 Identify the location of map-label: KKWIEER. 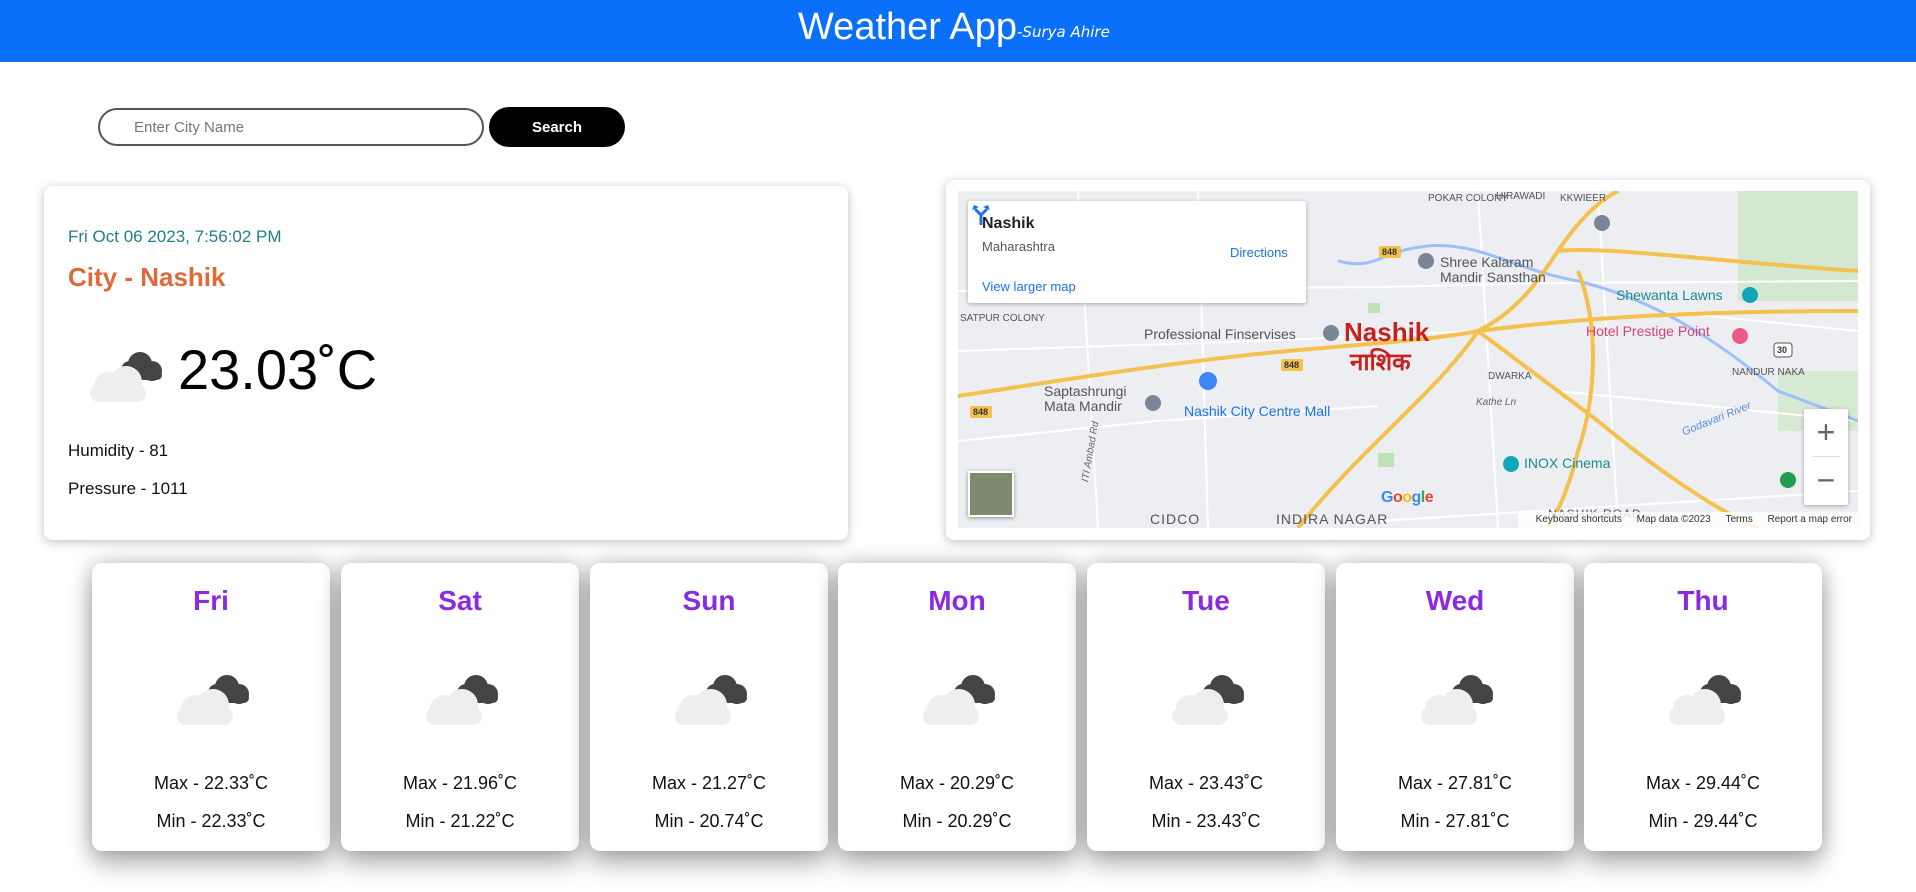
(1583, 198).